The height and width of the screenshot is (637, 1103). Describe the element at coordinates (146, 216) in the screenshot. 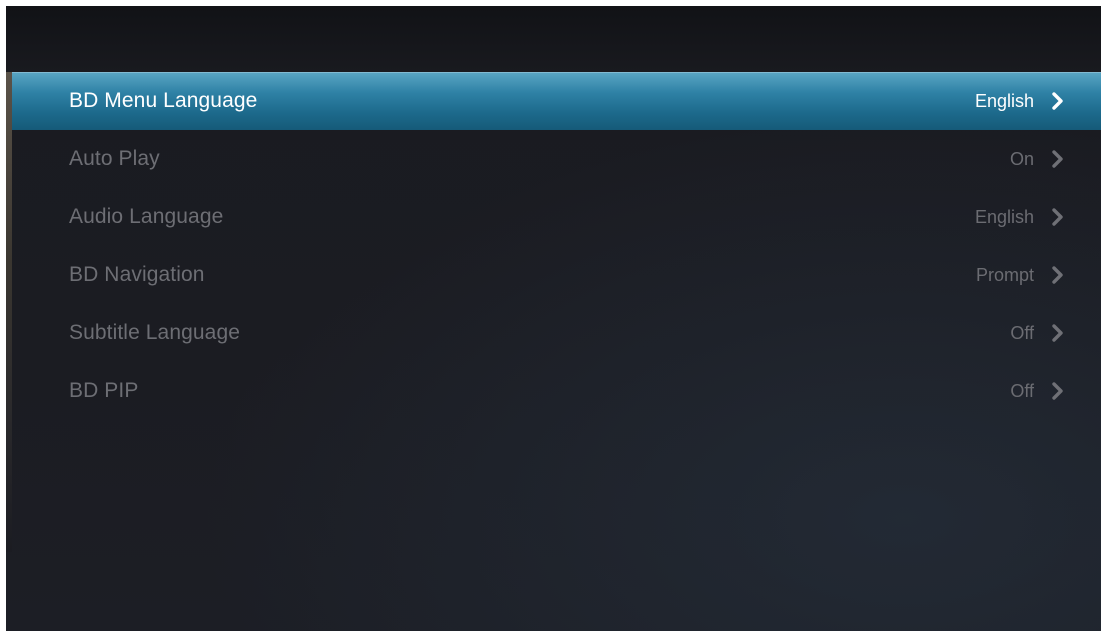

I see `menu-item-label: Audio Language` at that location.